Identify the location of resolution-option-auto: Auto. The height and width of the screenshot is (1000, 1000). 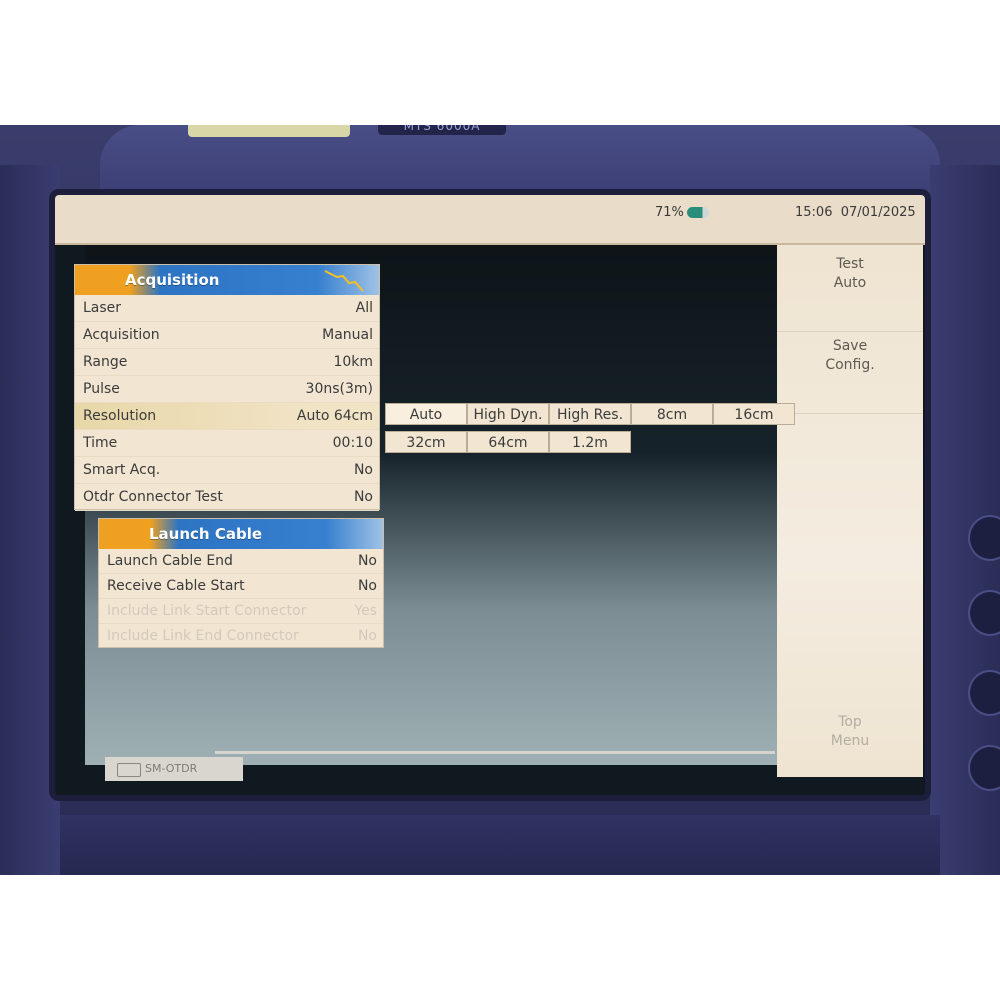
(426, 414).